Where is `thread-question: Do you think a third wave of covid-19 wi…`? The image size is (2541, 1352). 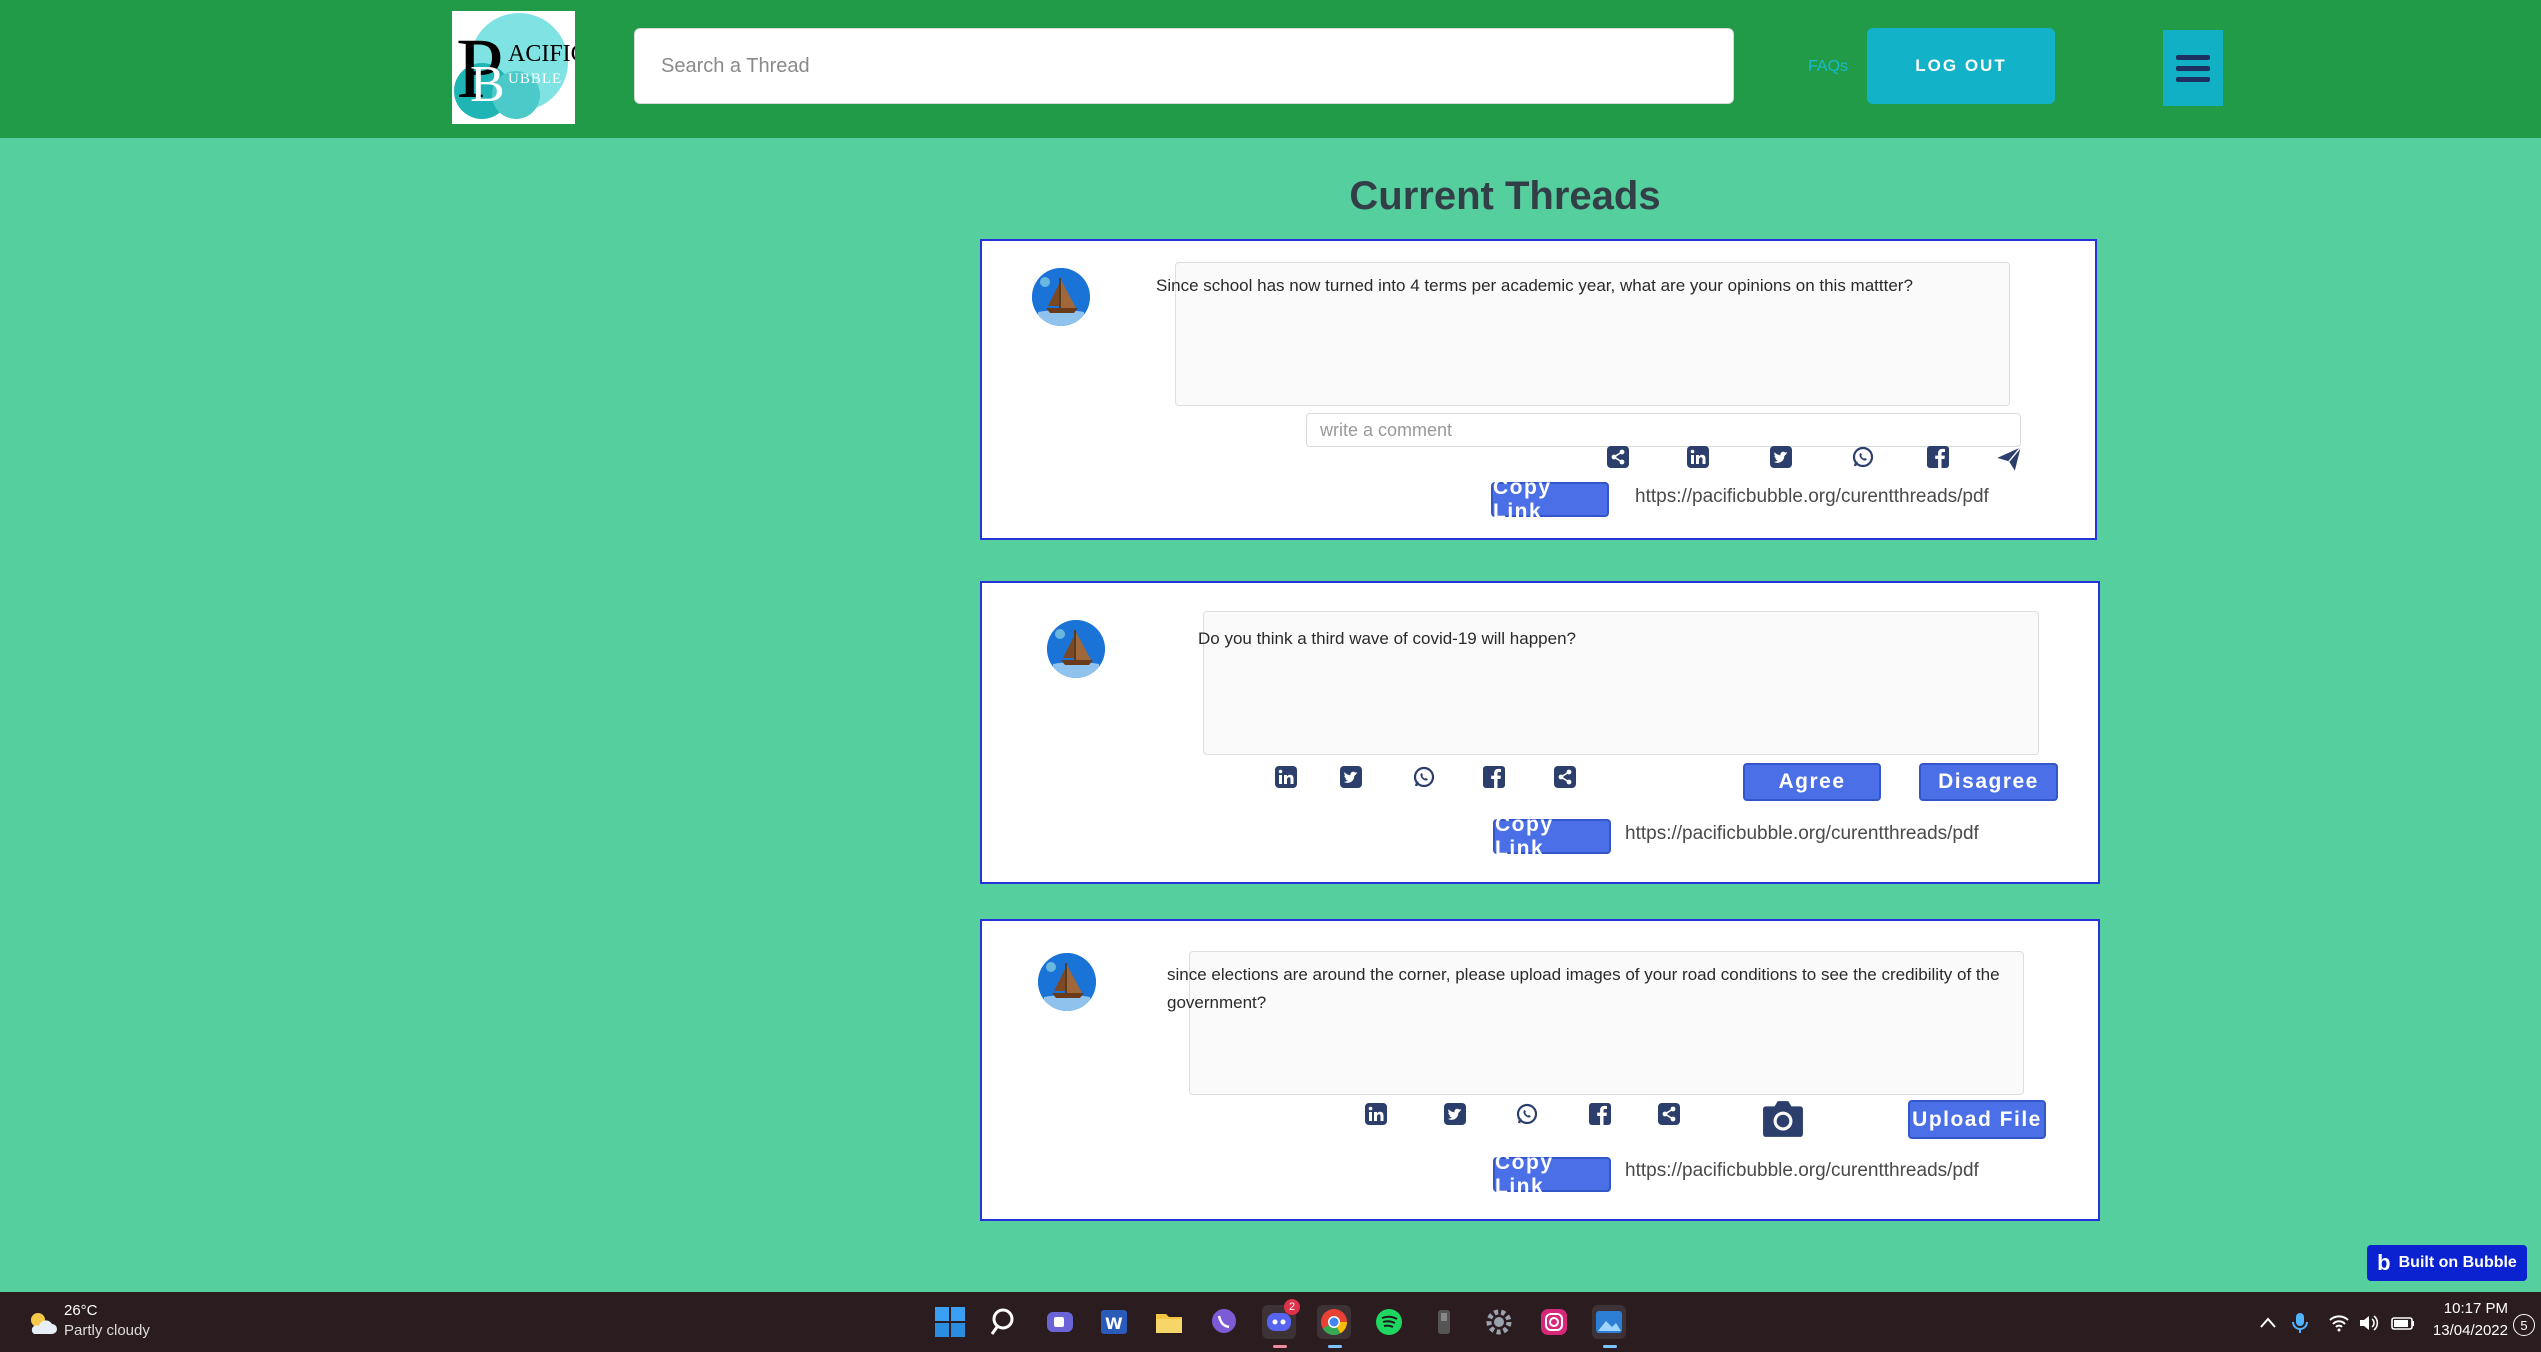 thread-question: Do you think a third wave of covid-19 wi… is located at coordinates (1387, 638).